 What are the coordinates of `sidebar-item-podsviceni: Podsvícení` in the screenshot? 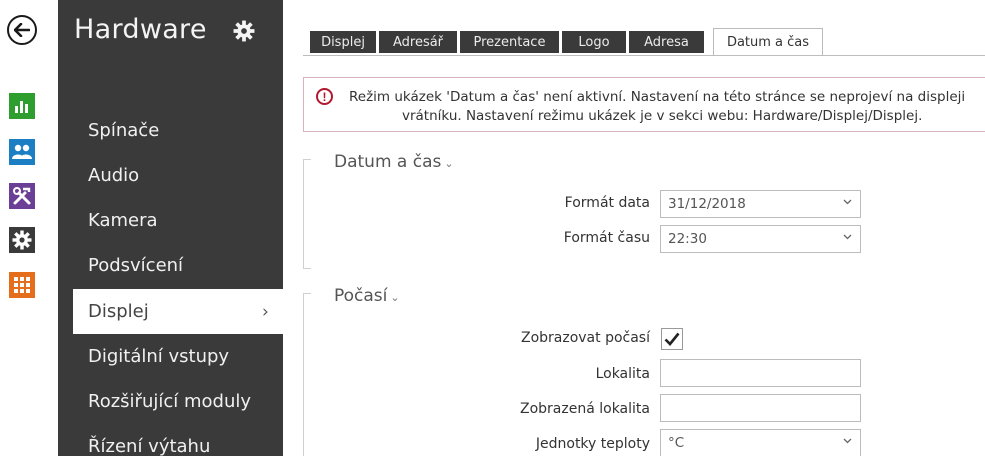 It's located at (170, 265).